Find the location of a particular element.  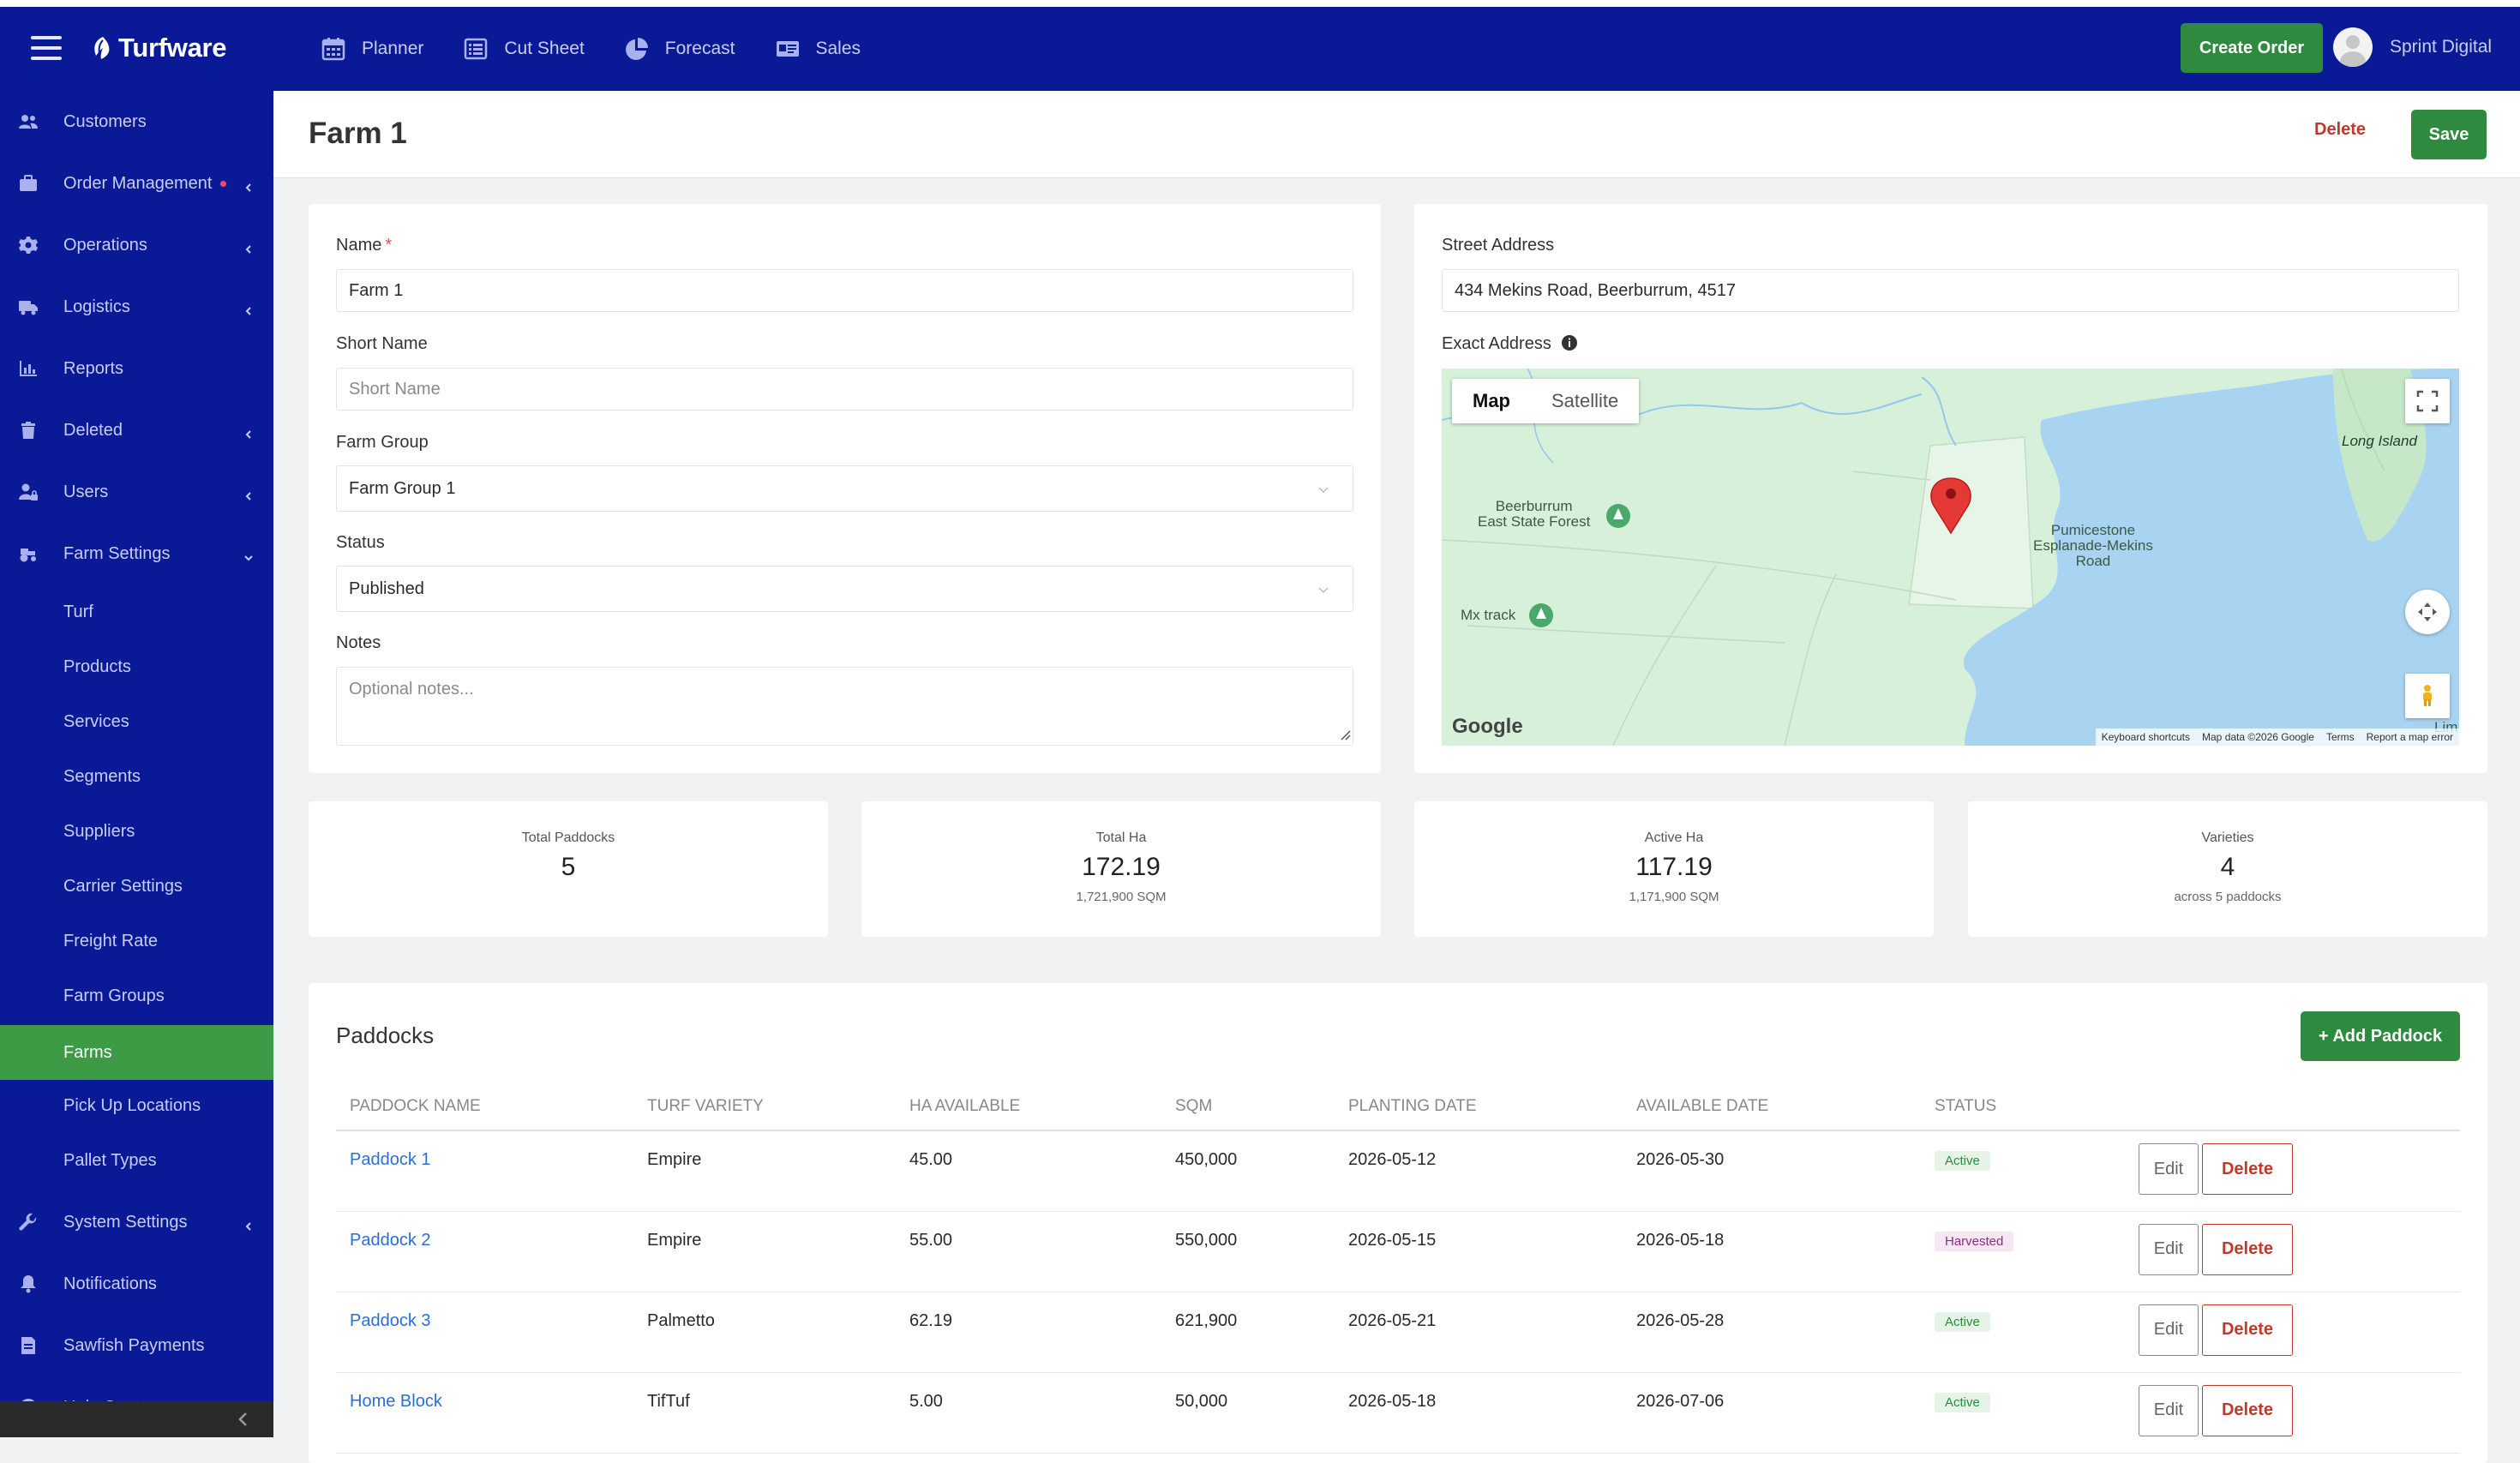

sidebar-item-customers: Customers is located at coordinates (136, 122).